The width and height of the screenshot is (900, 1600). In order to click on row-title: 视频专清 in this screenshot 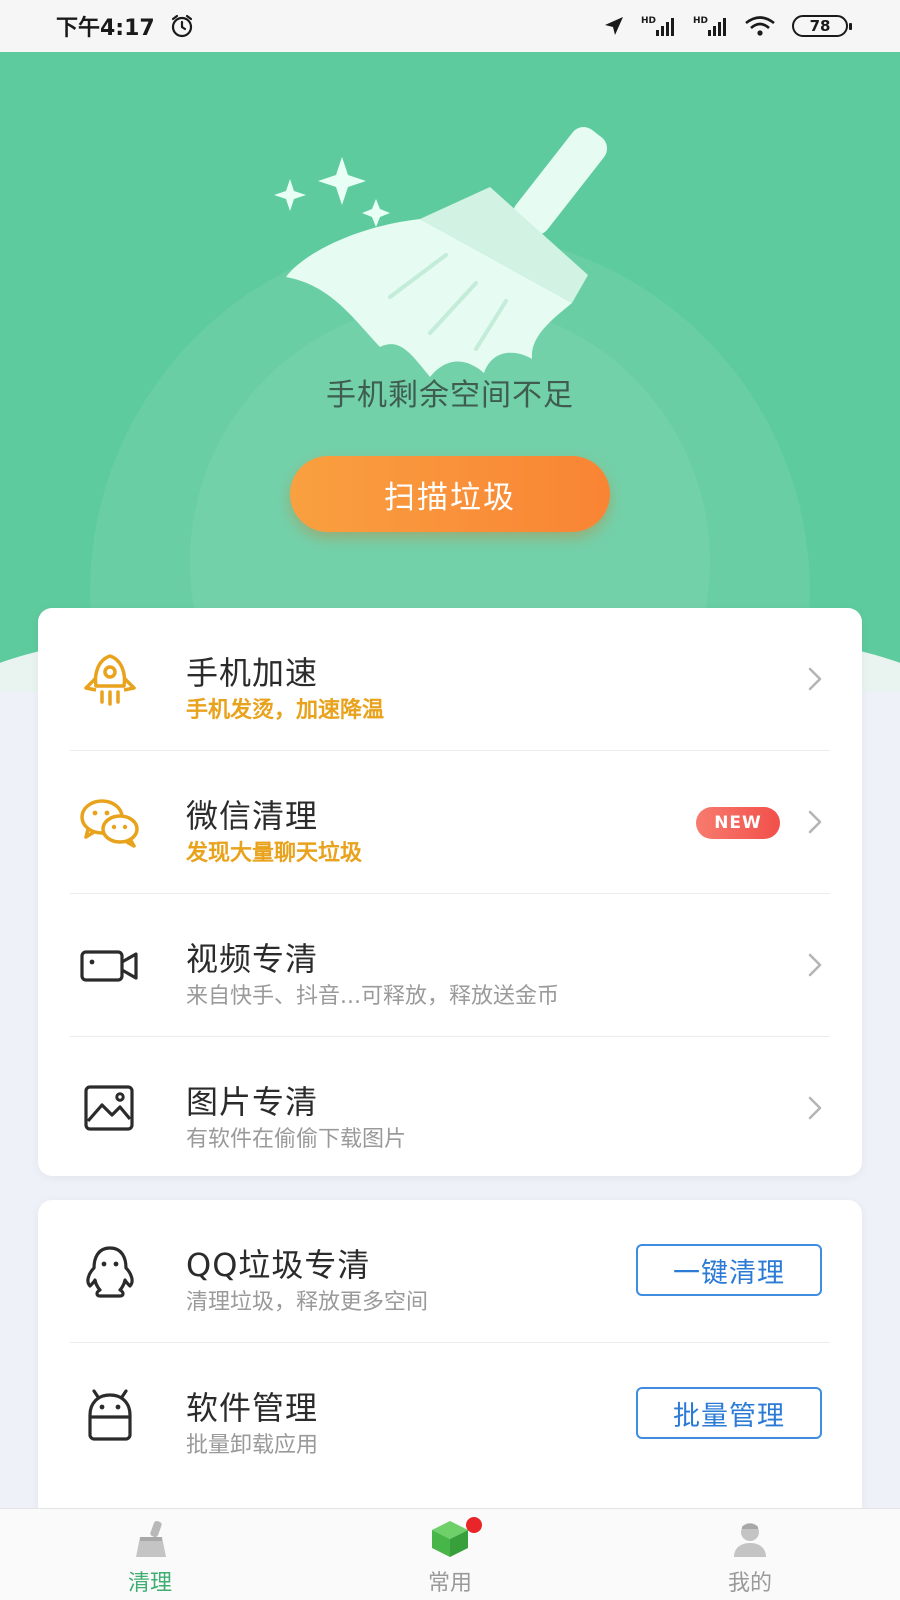, I will do `click(252, 959)`.